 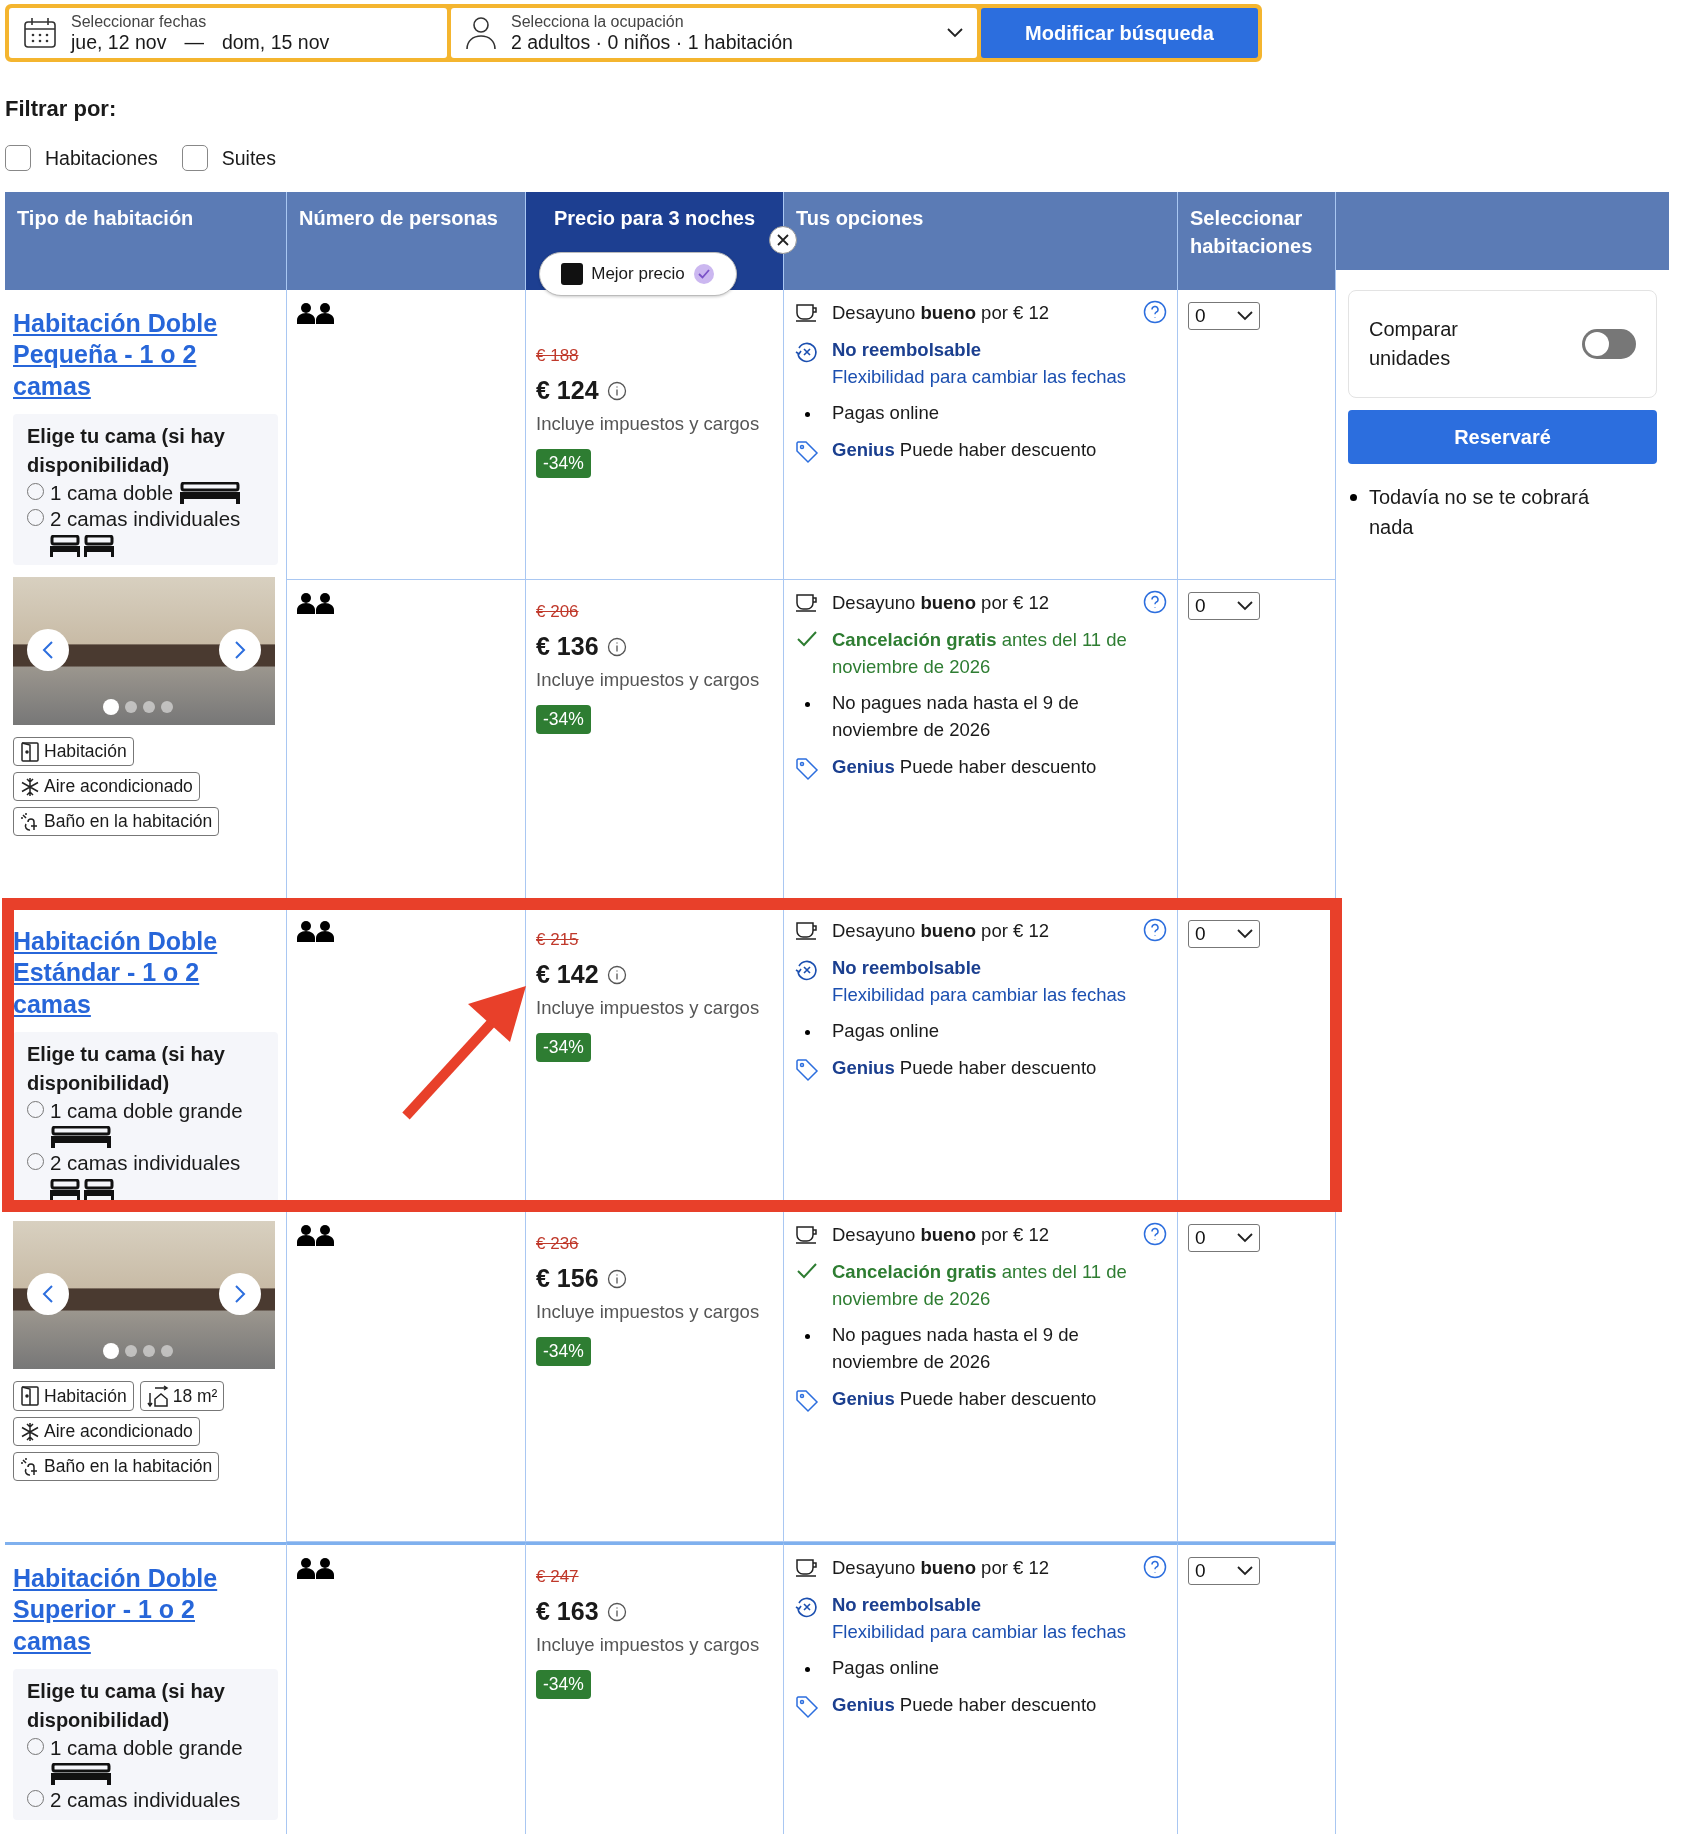 I want to click on facility-tag: Habitación, so click(x=73, y=752).